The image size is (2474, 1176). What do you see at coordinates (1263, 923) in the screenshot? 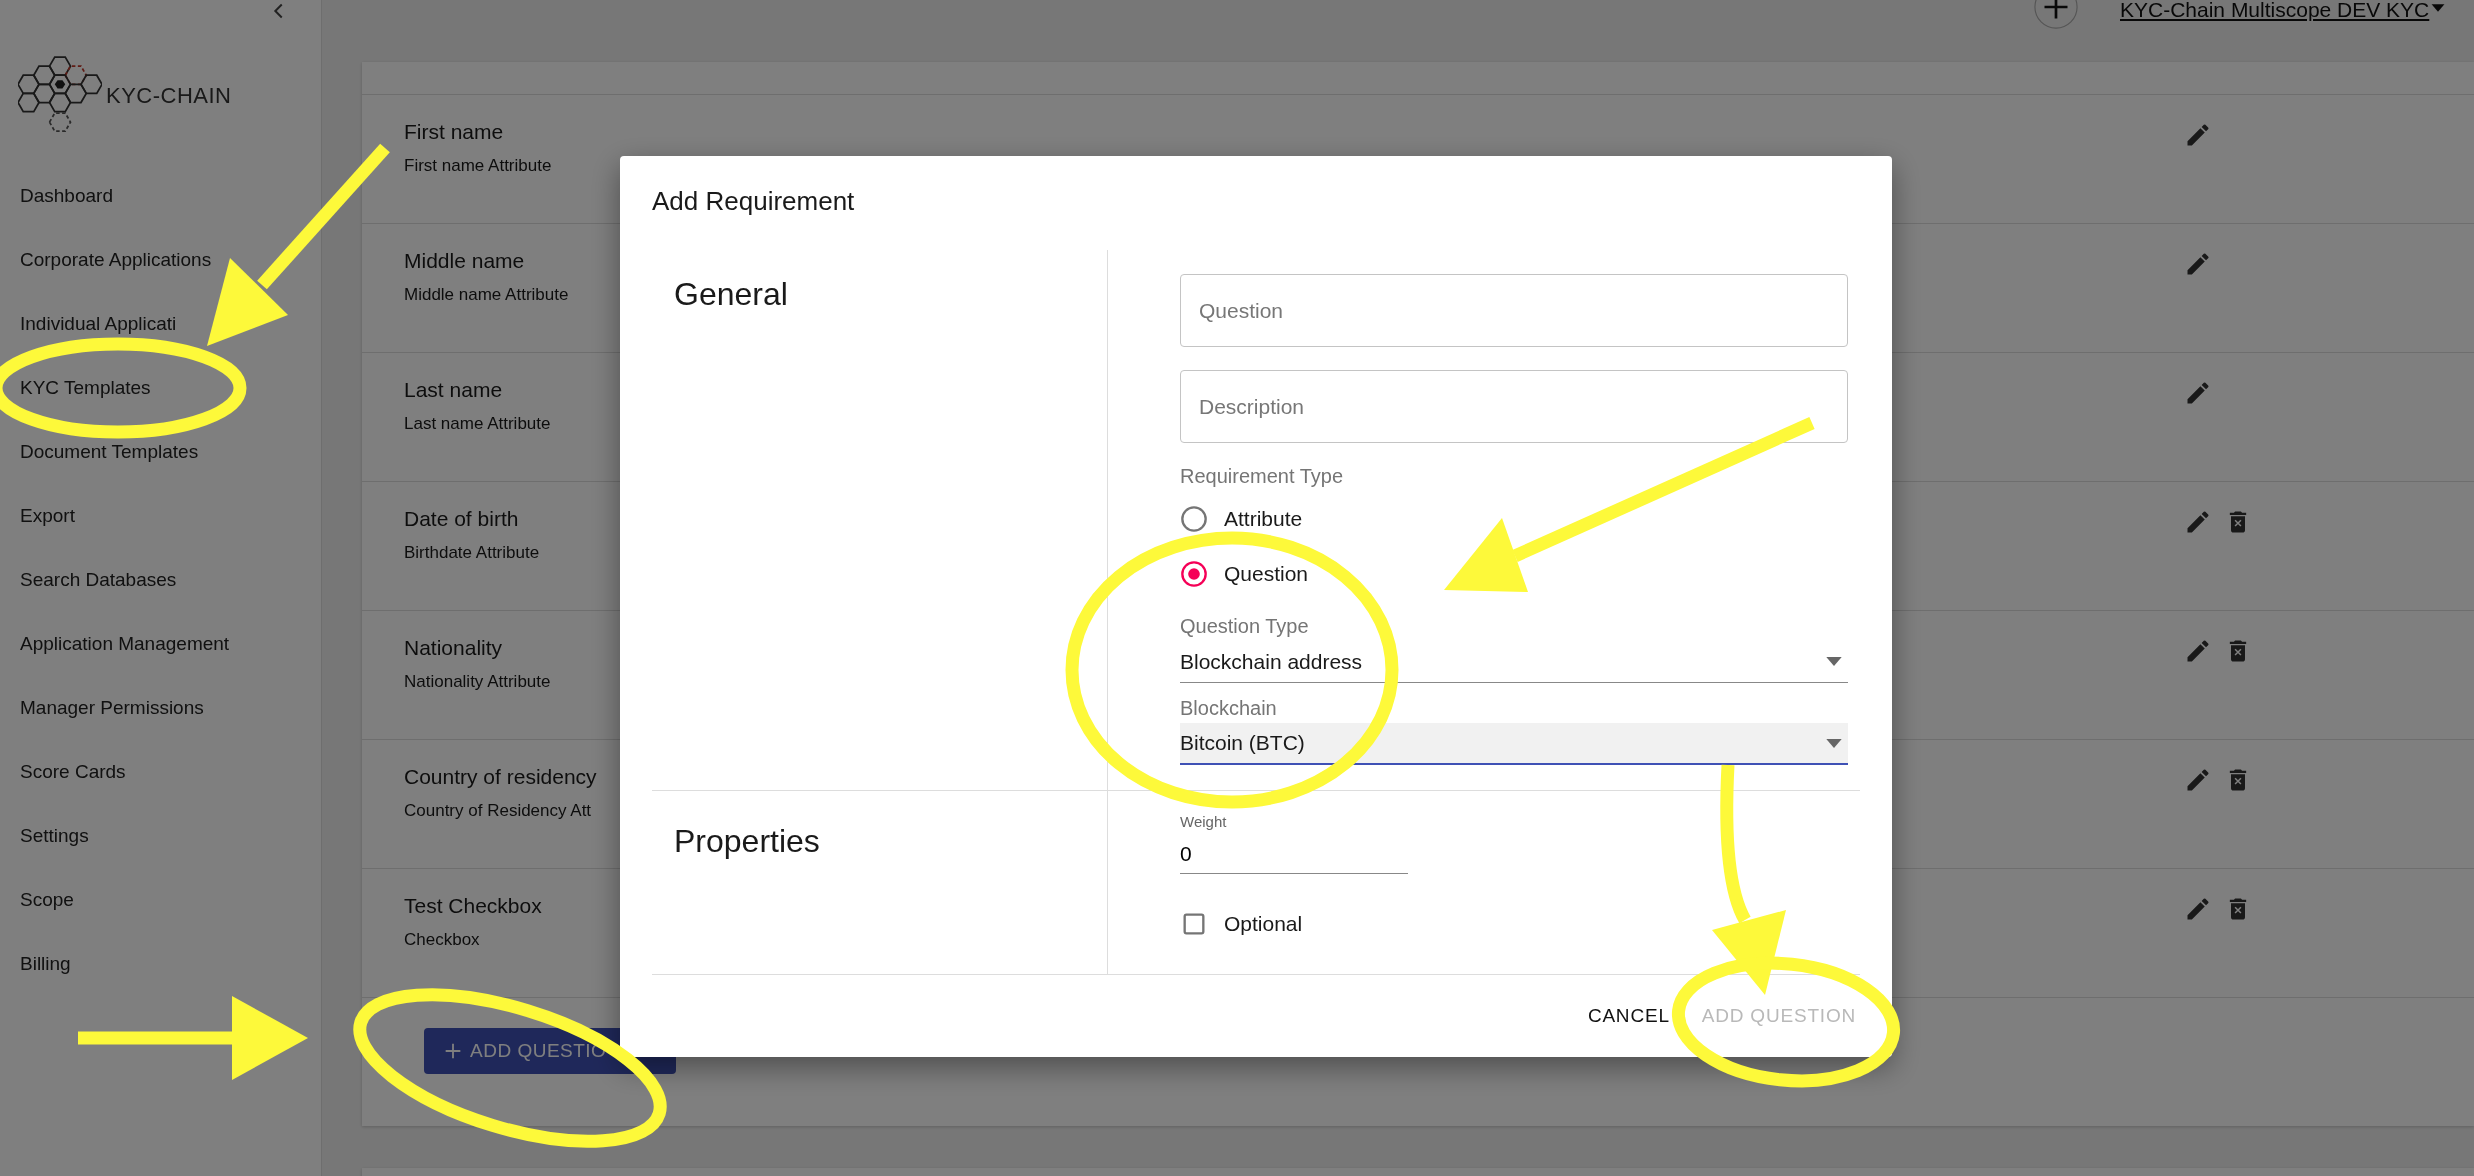
I see `checkbox-label: Optional` at bounding box center [1263, 923].